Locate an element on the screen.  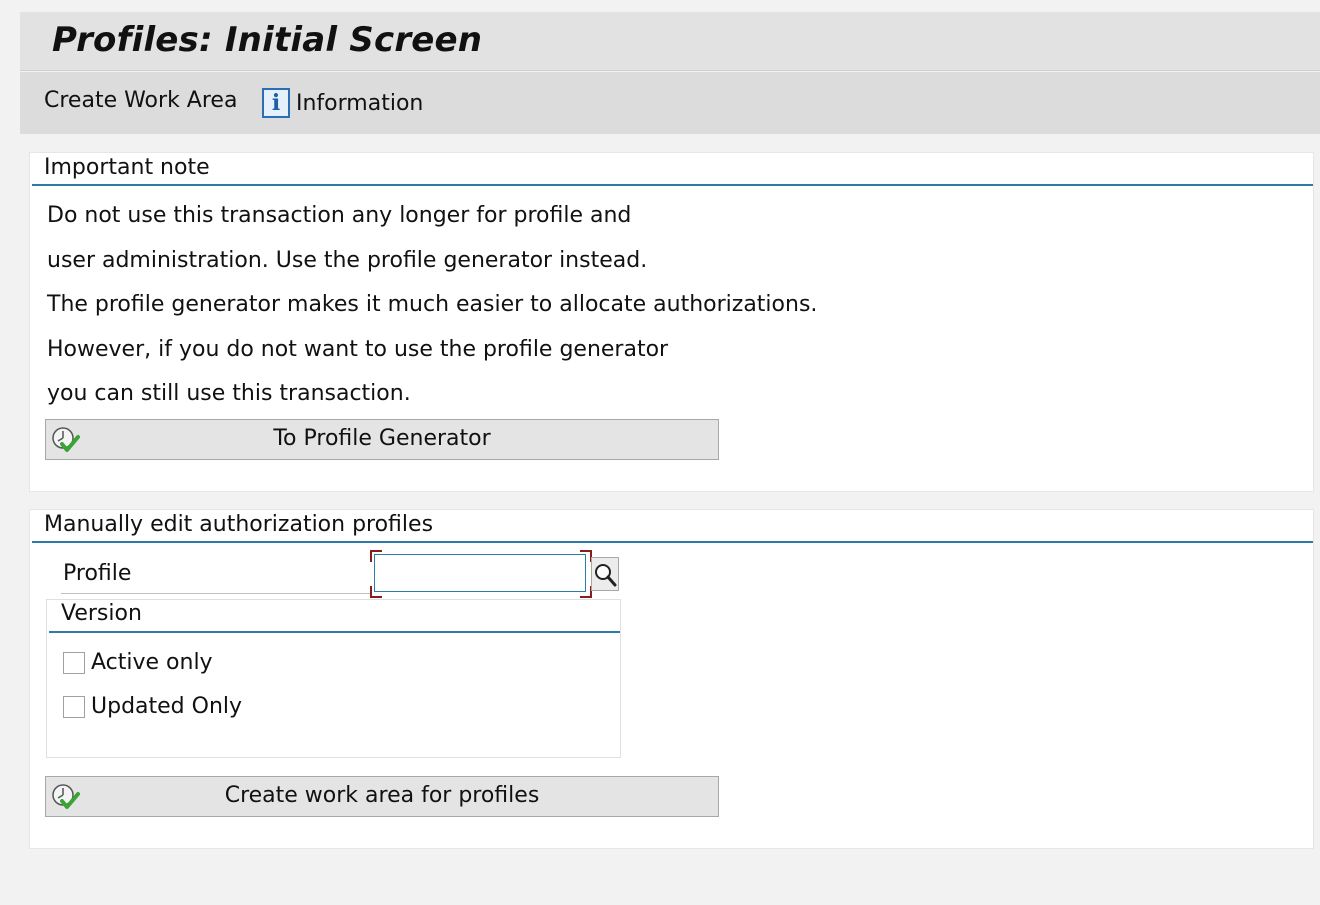
create-work-area-button: Create Work Area is located at coordinates (140, 100).